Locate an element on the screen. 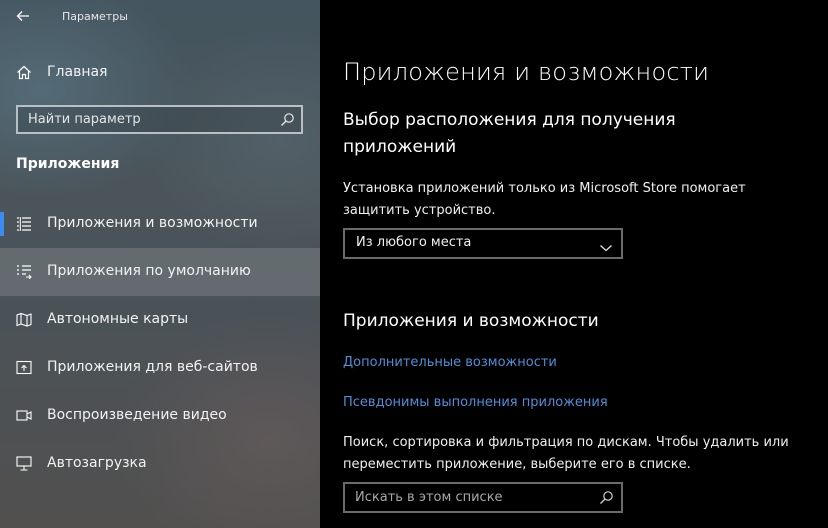 The image size is (828, 528). optional-features-link: Дополнительные возможности is located at coordinates (450, 362).